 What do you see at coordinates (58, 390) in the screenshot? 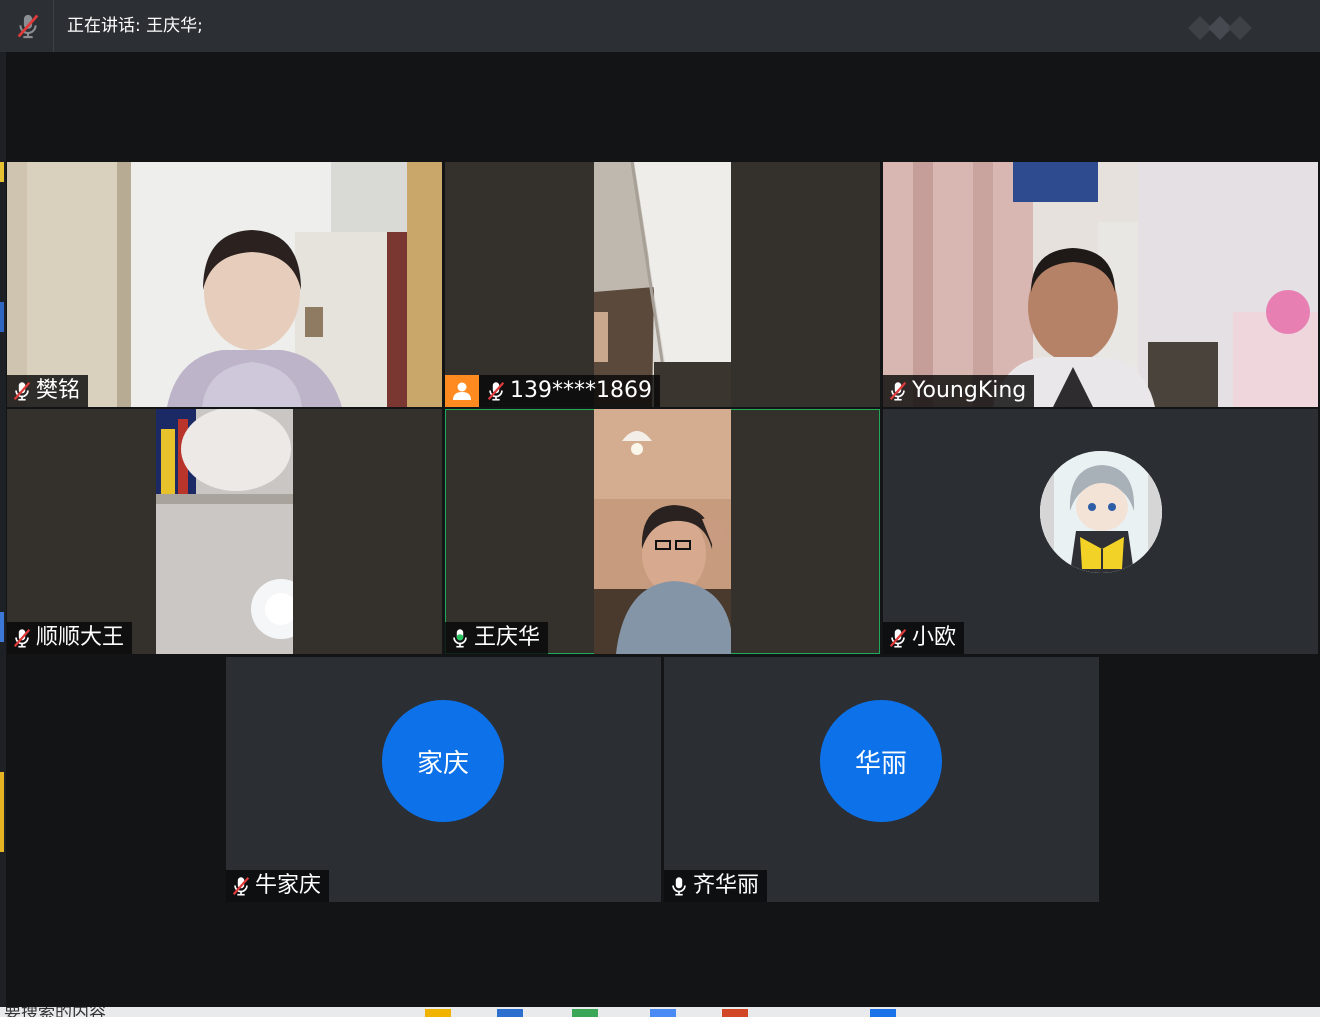
I see `participant-name: 樊铭` at bounding box center [58, 390].